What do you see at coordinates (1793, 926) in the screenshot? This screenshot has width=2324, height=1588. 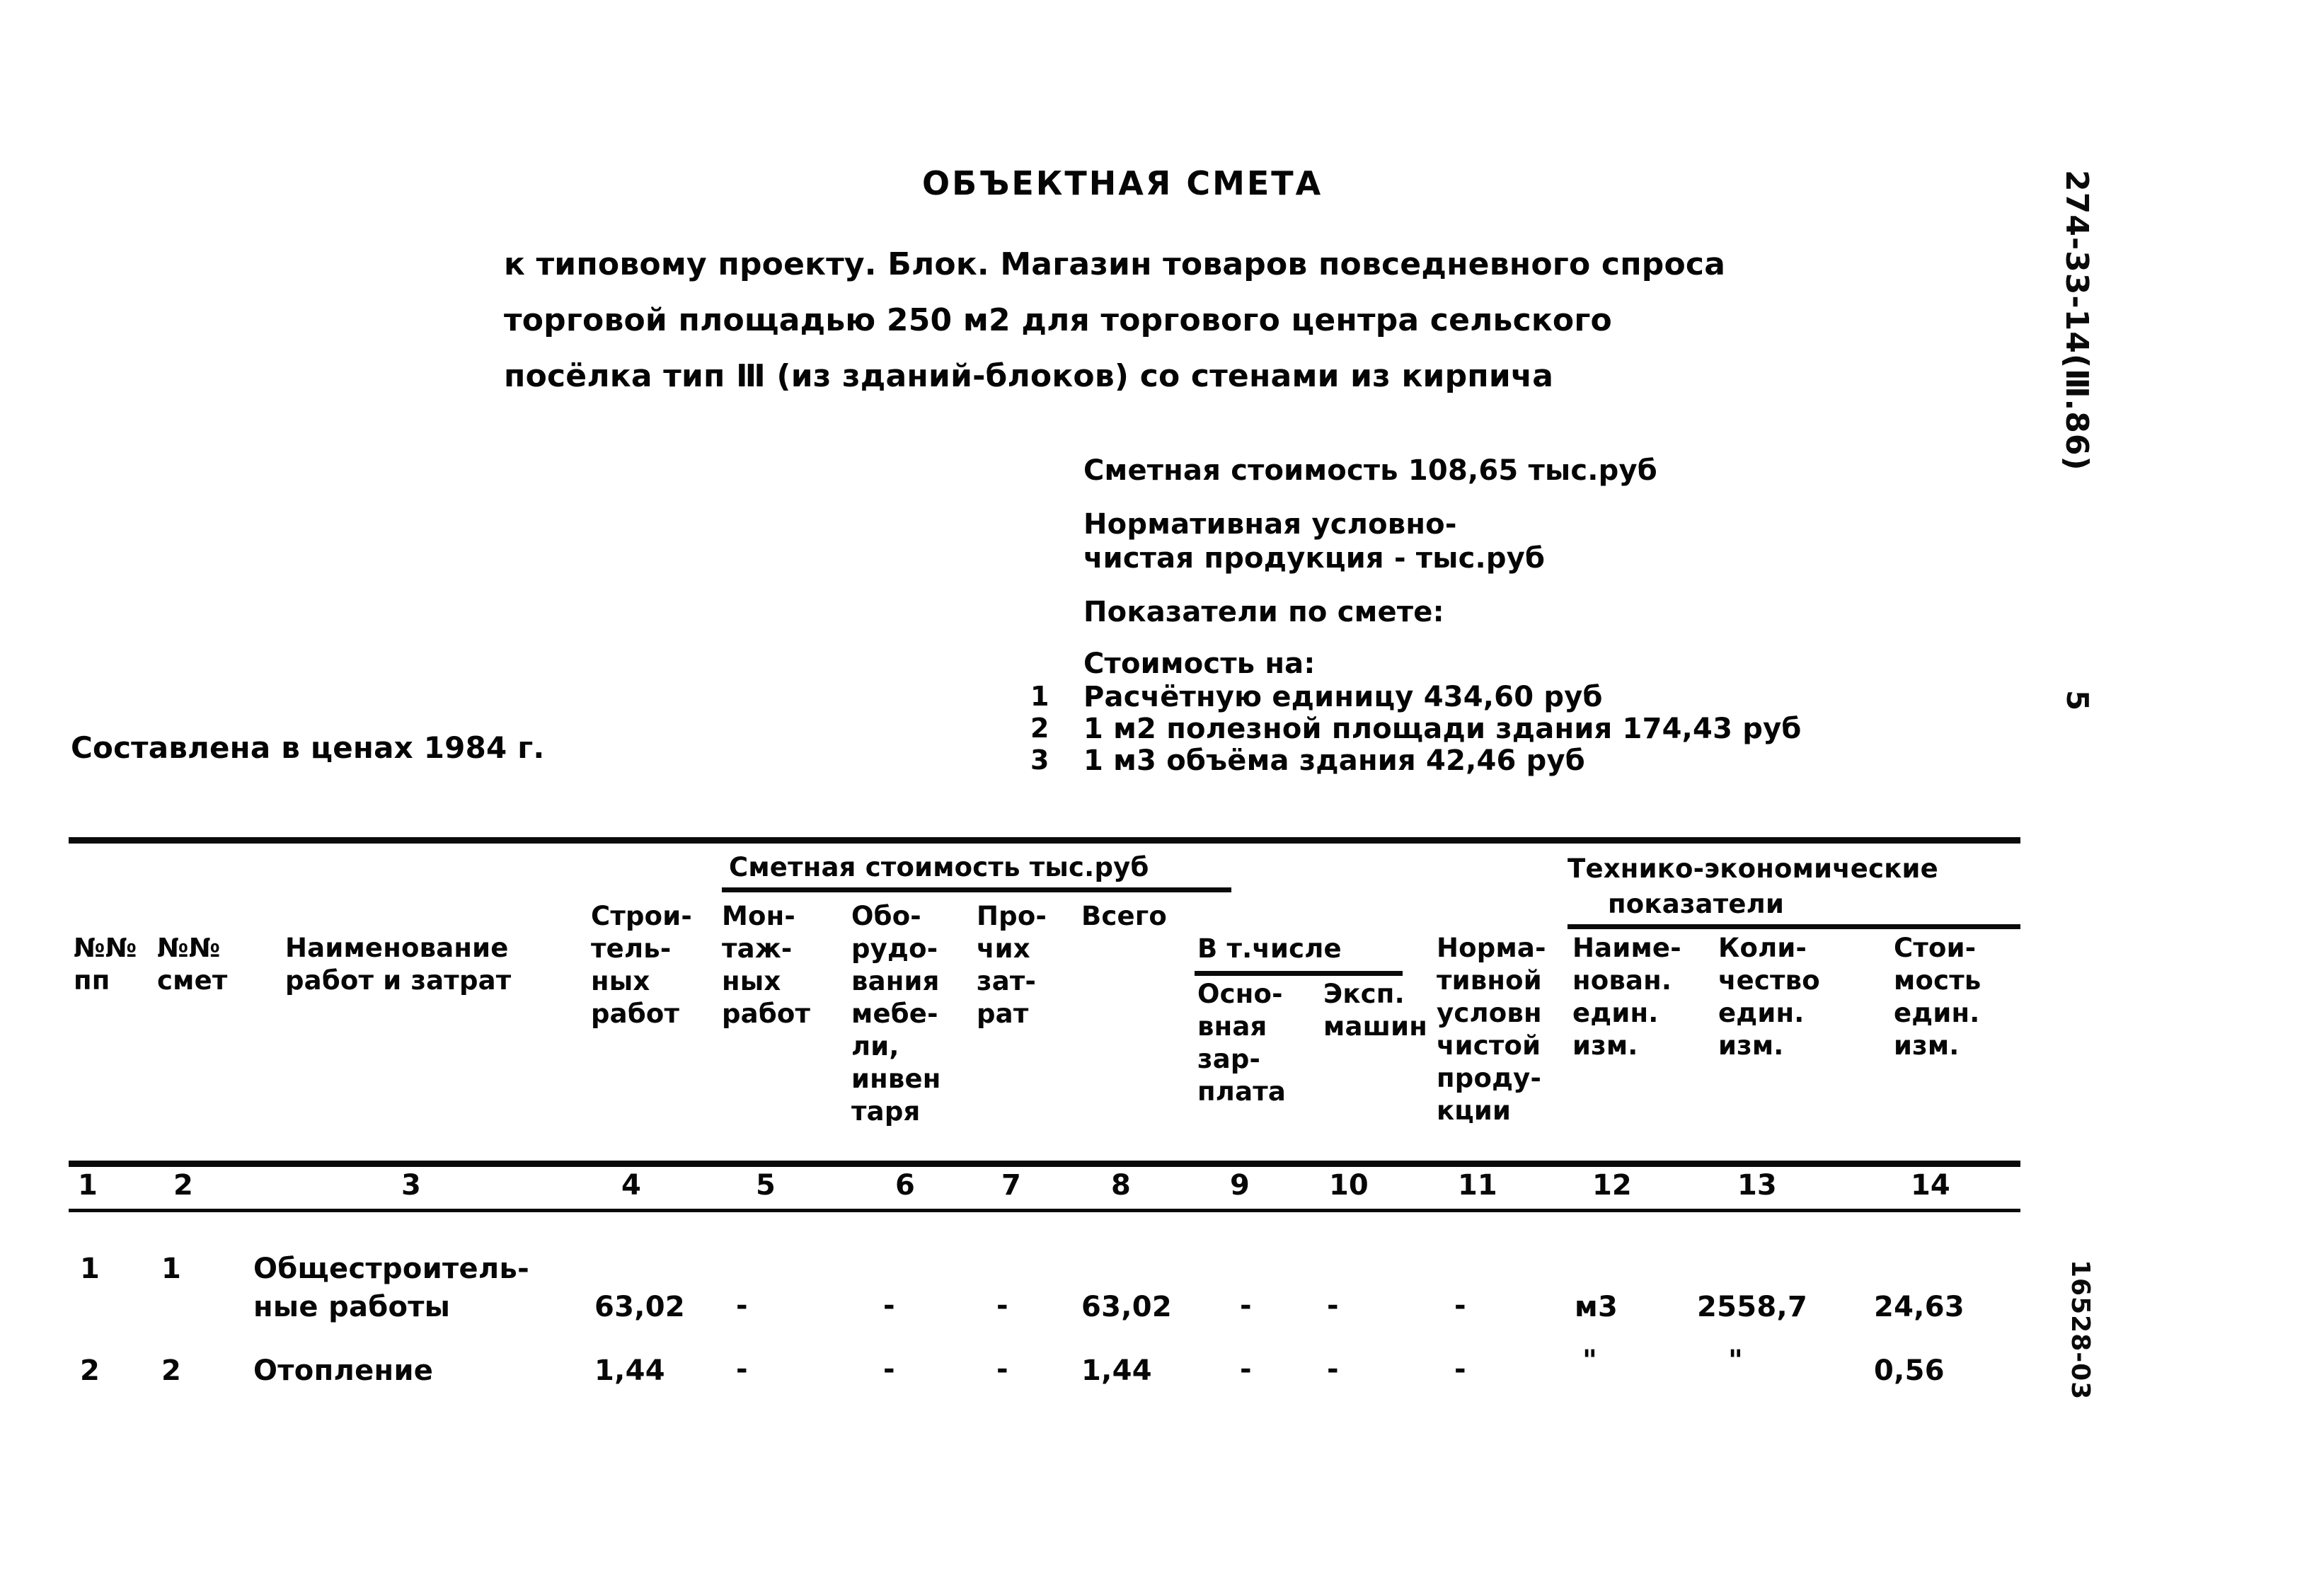 I see `group-header-rule-tech` at bounding box center [1793, 926].